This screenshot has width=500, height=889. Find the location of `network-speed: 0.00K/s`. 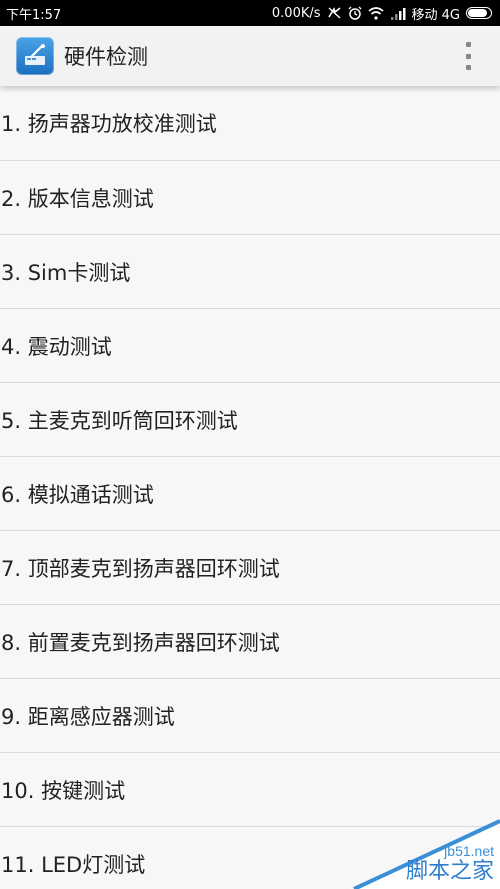

network-speed: 0.00K/s is located at coordinates (296, 13).